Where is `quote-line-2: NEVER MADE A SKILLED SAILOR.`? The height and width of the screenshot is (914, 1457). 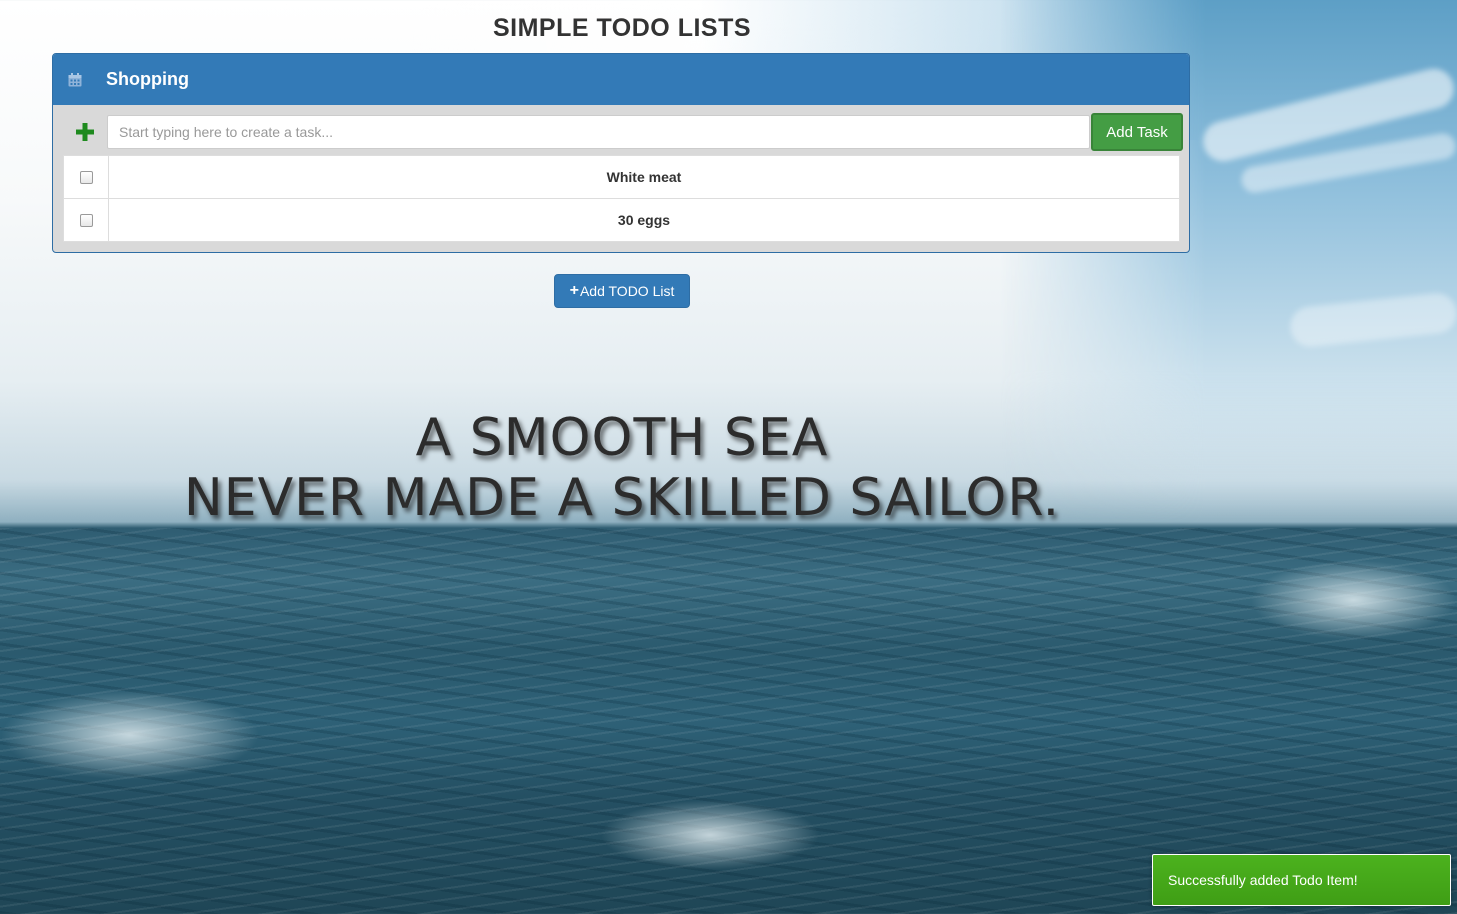
quote-line-2: NEVER MADE A SKILLED SAILOR. is located at coordinates (622, 498).